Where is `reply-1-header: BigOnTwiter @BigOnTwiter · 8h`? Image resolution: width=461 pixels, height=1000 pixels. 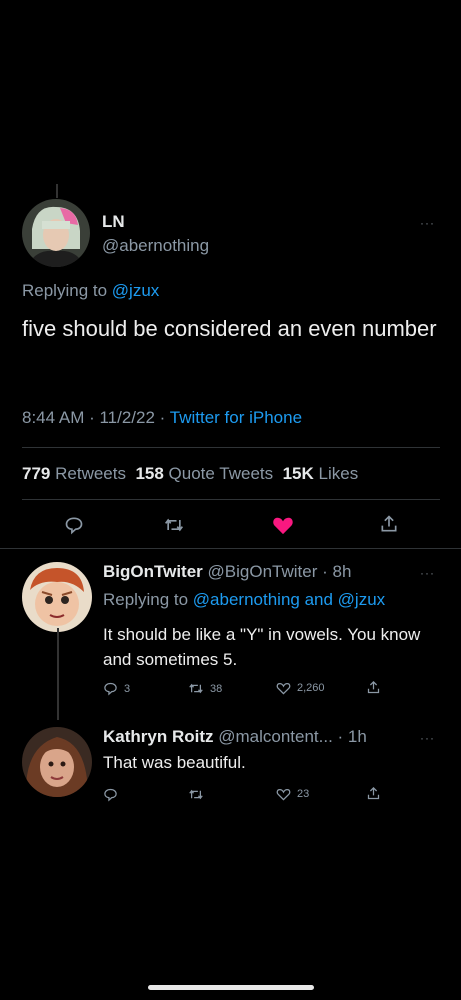 reply-1-header: BigOnTwiter @BigOnTwiter · 8h is located at coordinates (227, 572).